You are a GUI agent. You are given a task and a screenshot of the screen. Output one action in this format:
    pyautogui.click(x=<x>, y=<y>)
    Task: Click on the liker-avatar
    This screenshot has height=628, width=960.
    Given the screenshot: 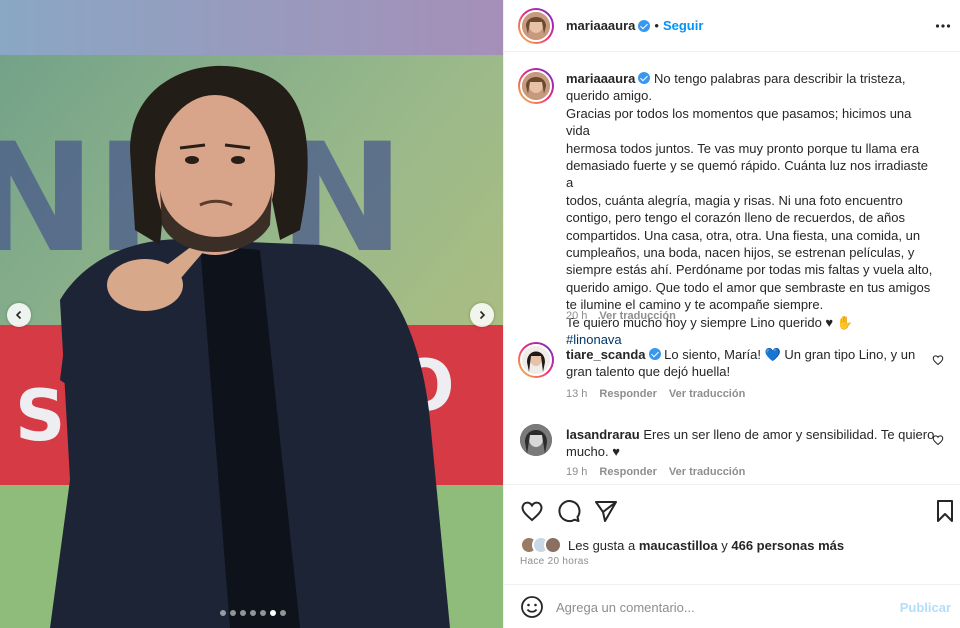 What is the action you would take?
    pyautogui.click(x=553, y=545)
    